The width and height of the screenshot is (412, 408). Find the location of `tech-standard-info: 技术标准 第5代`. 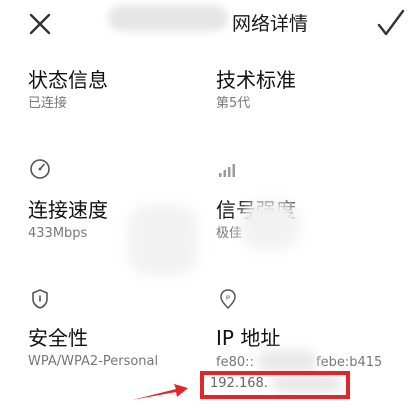

tech-standard-info: 技术标准 第5代 is located at coordinates (306, 90).